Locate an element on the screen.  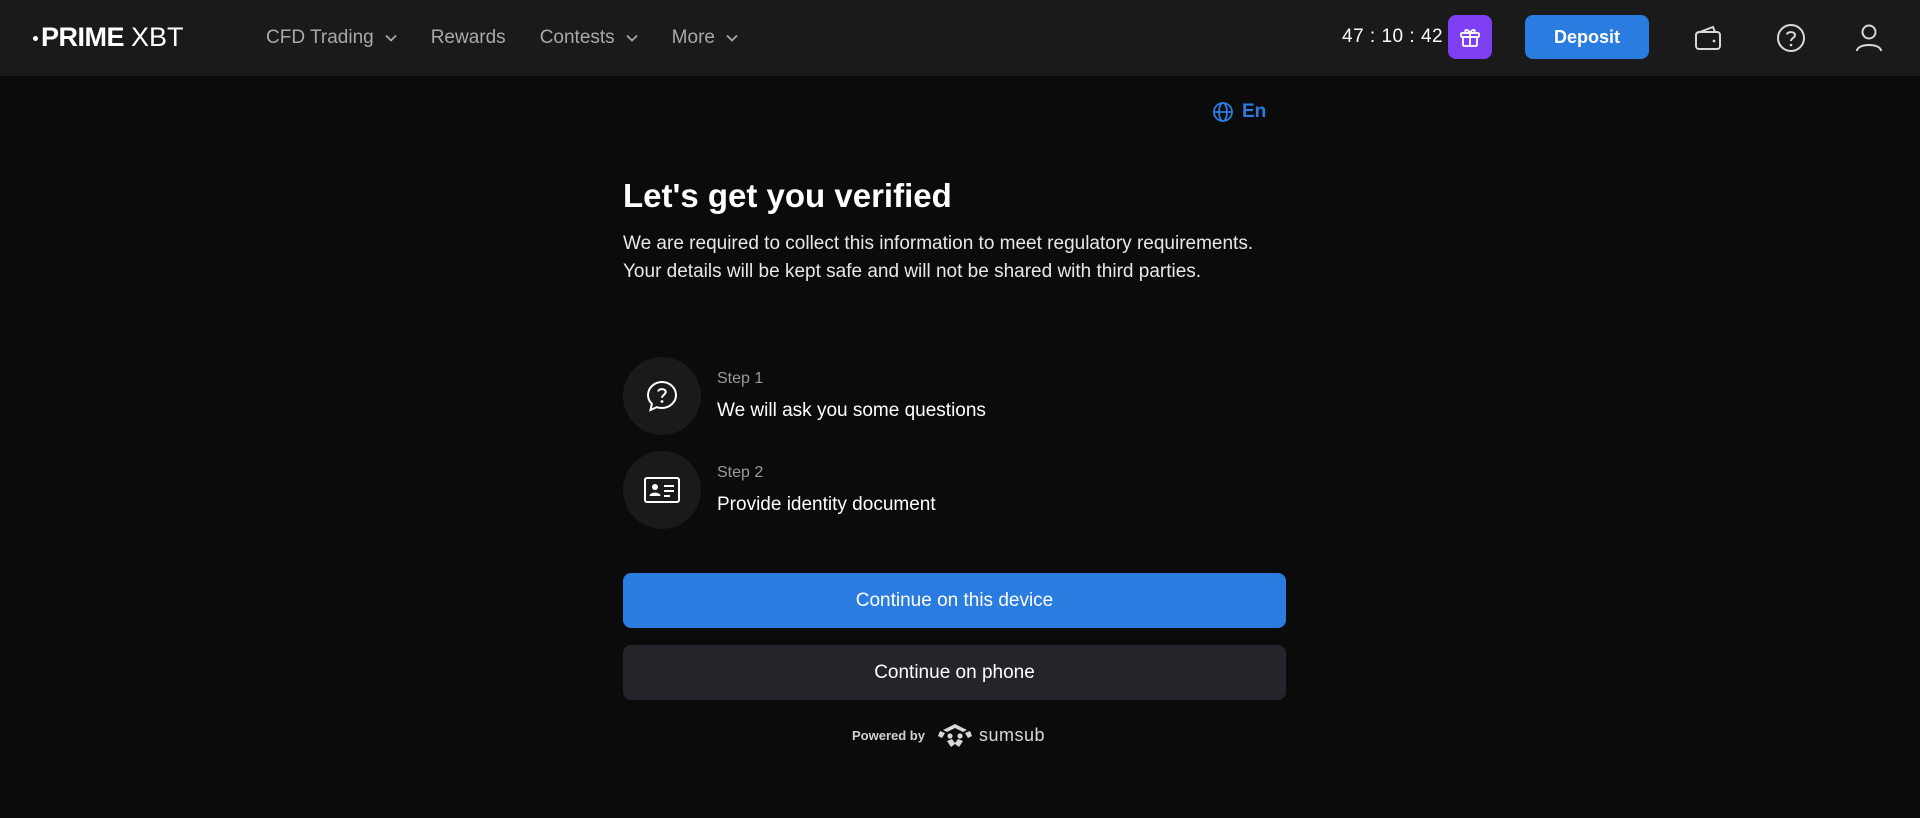
nav-contests-label: Contests is located at coordinates (577, 37).